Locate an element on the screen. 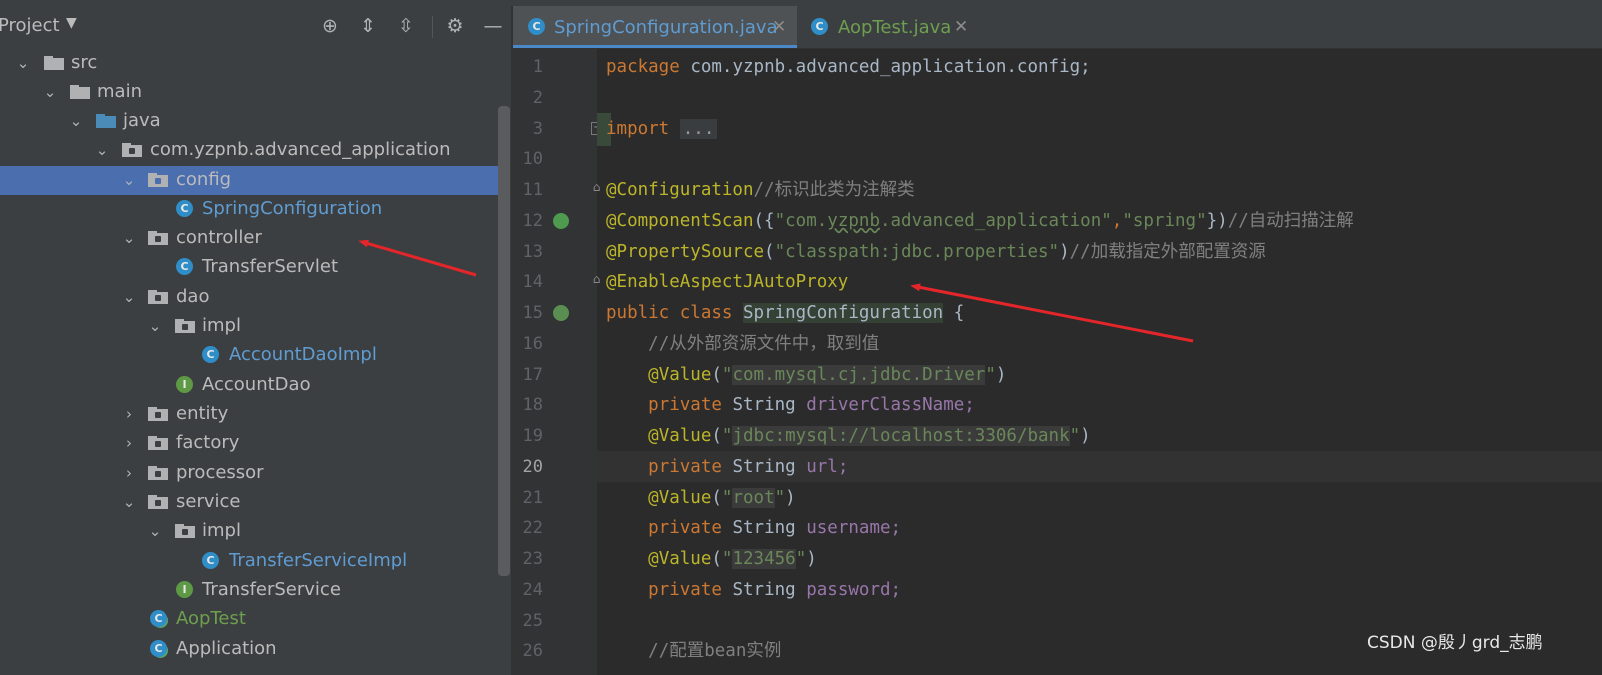 The height and width of the screenshot is (675, 1602). line-number: 23 is located at coordinates (532, 559).